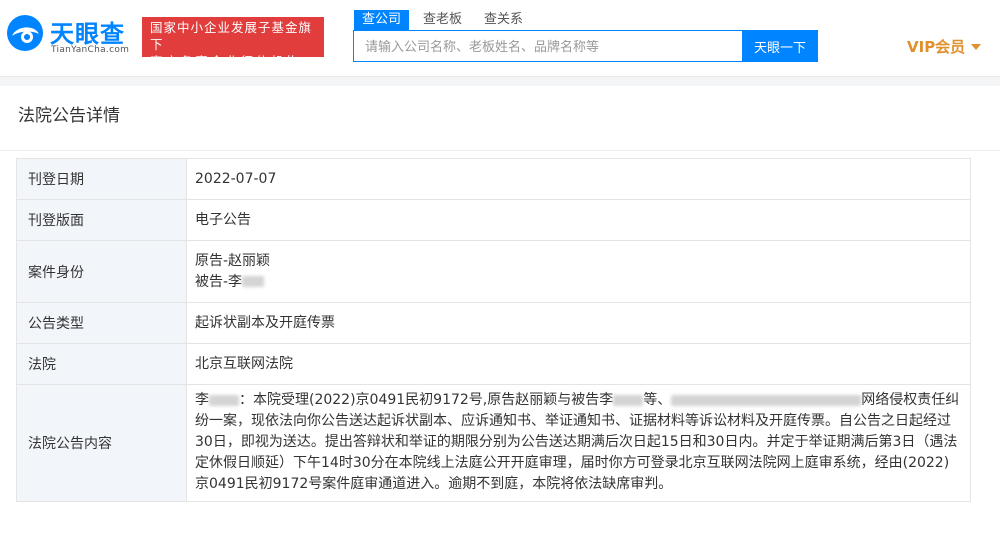 The width and height of the screenshot is (1000, 546). I want to click on court-value: 北京互联网法院, so click(578, 364).